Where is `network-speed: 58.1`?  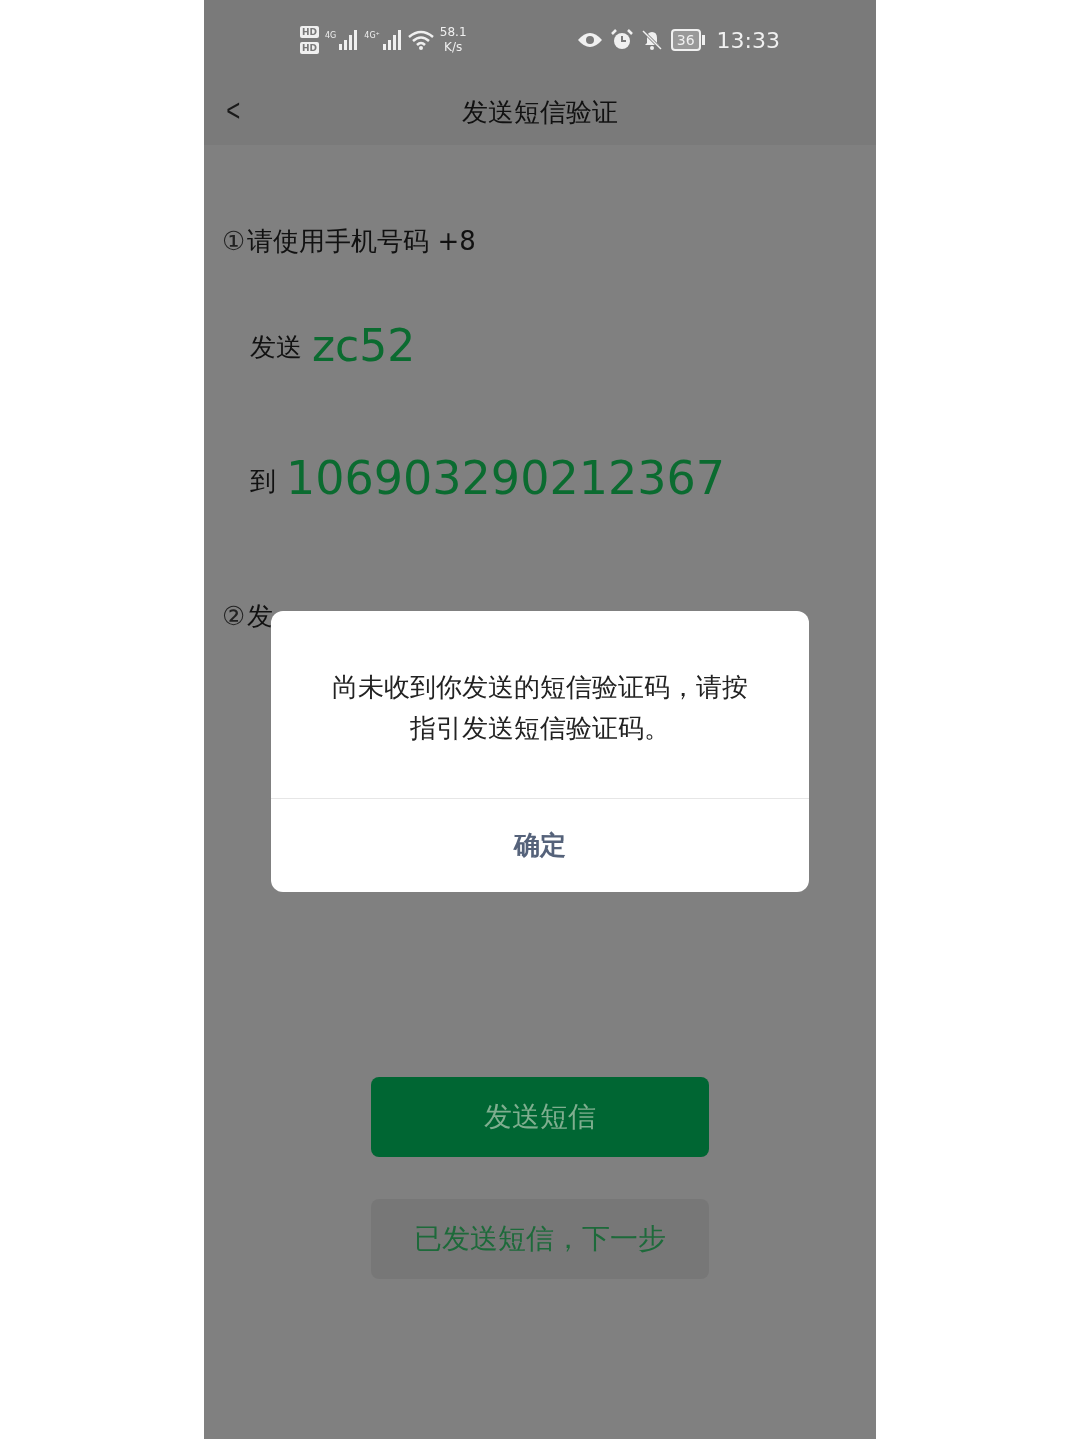 network-speed: 58.1 is located at coordinates (453, 32).